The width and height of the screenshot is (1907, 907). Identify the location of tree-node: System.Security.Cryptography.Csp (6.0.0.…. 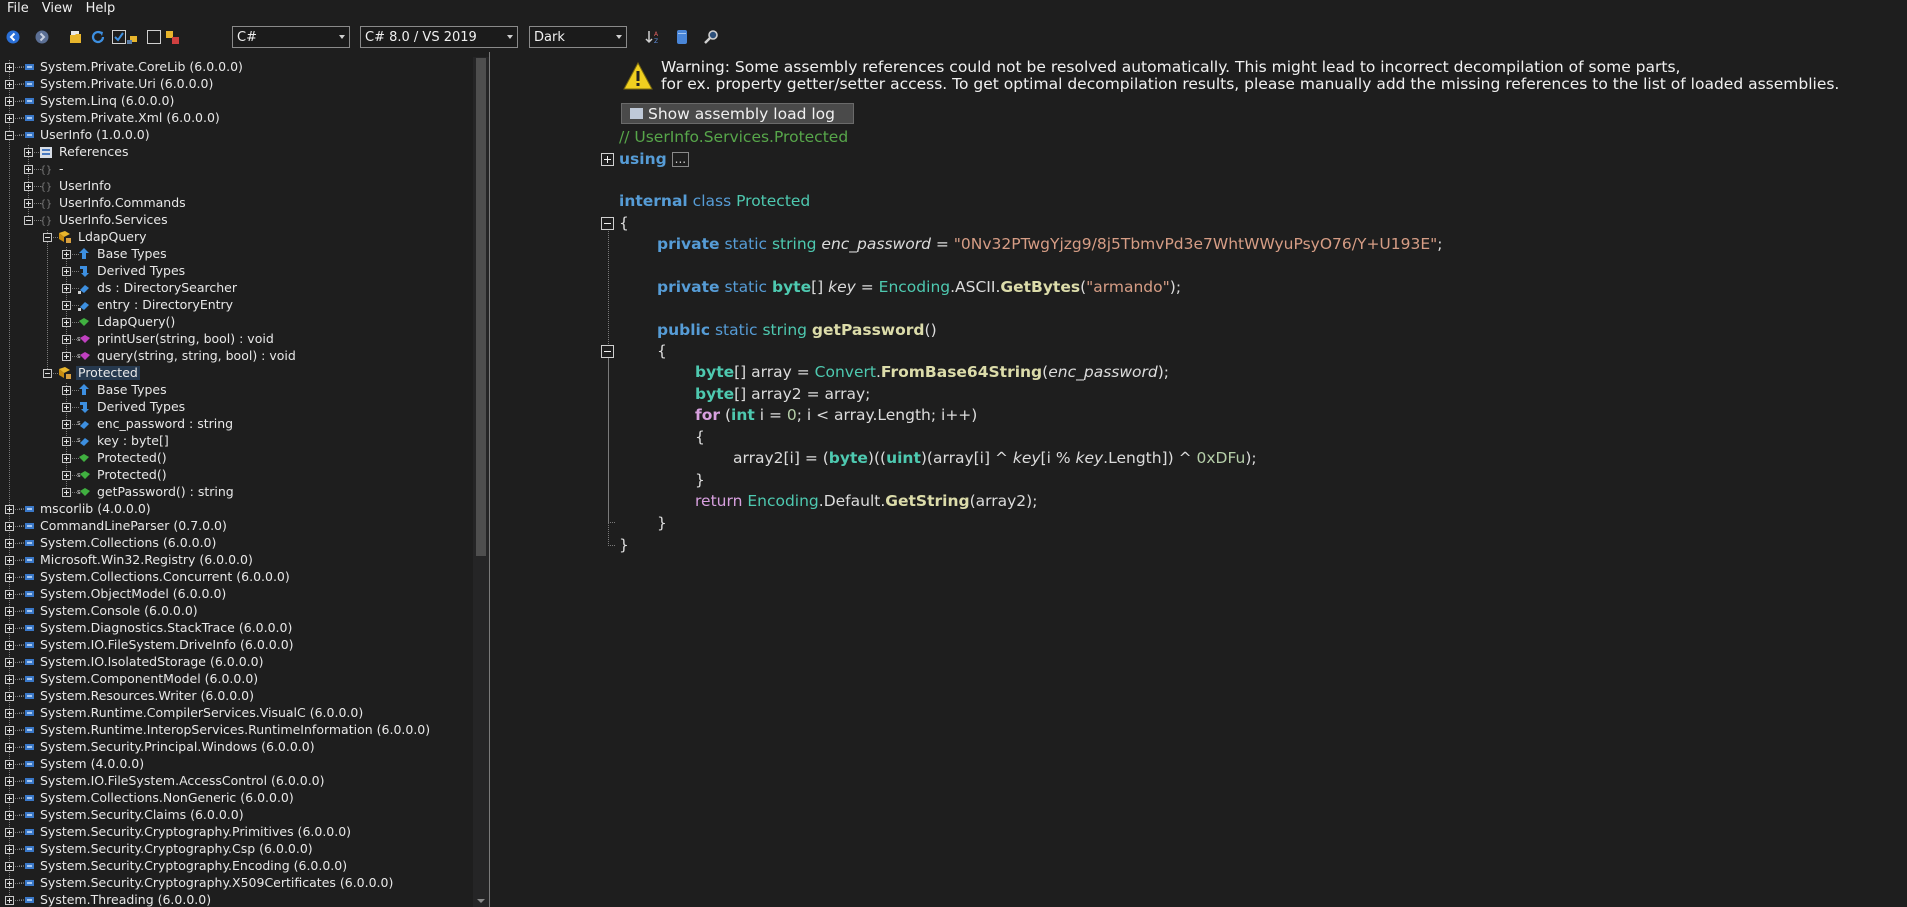
(167, 849).